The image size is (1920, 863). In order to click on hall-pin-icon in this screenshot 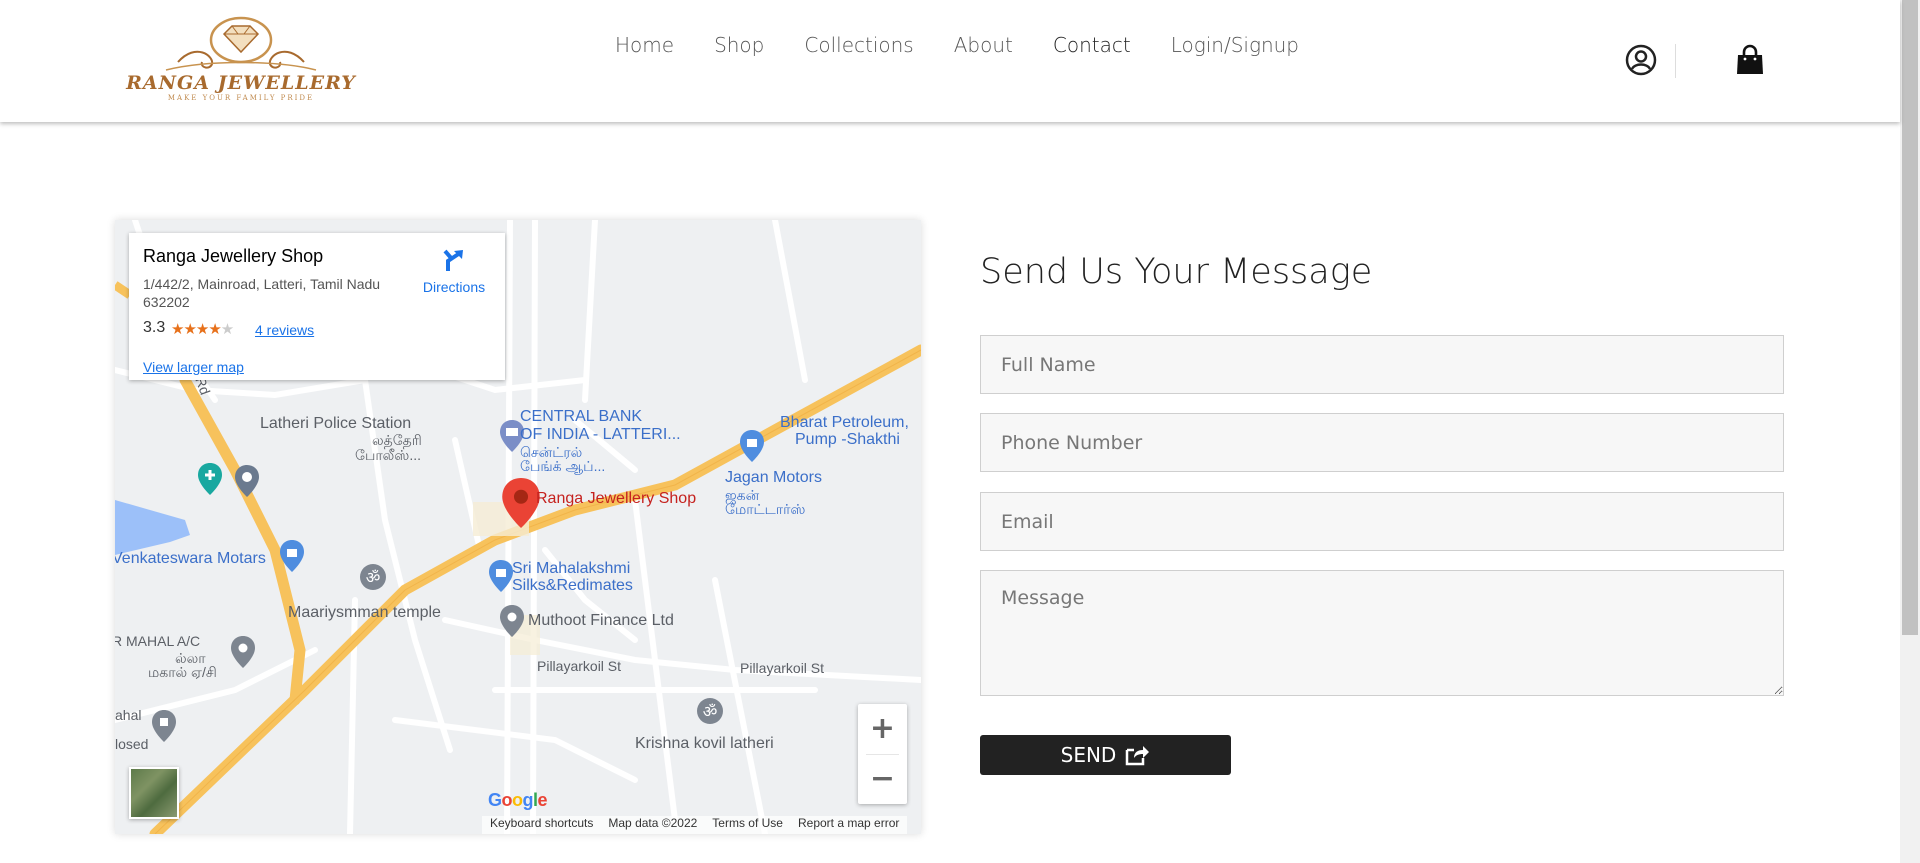, I will do `click(243, 652)`.